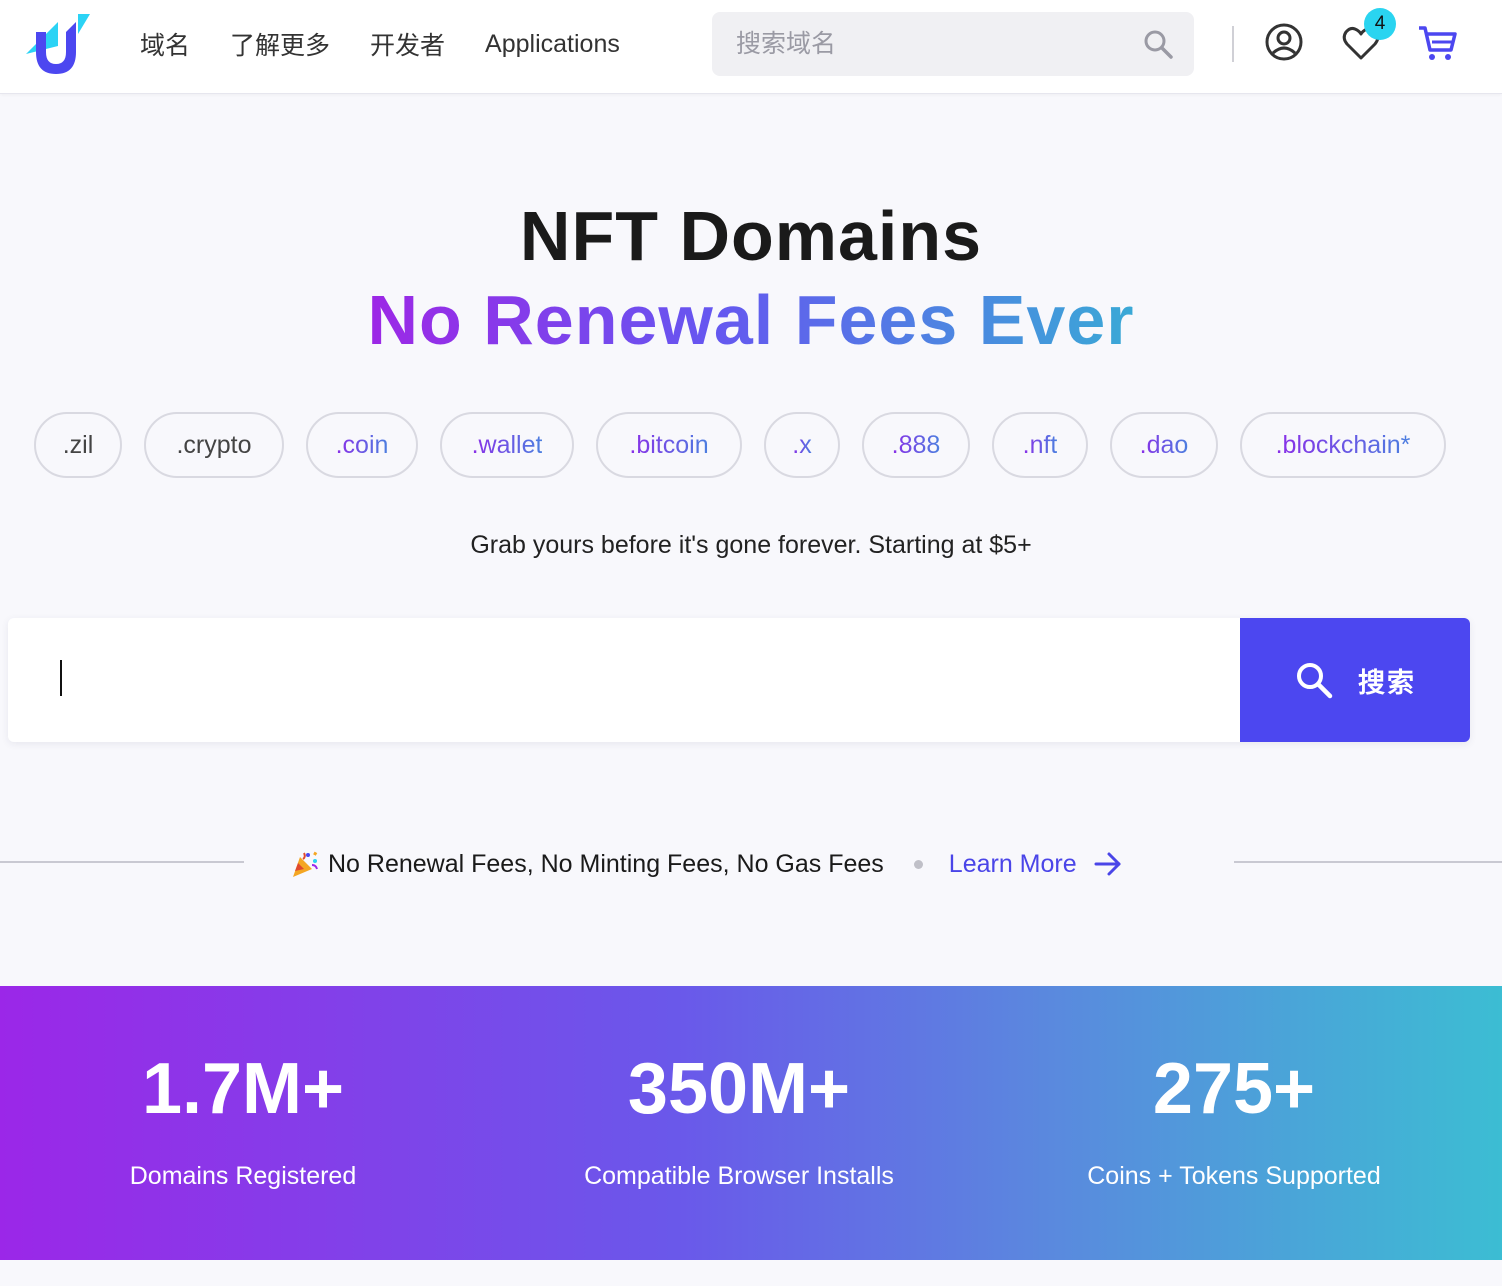 This screenshot has height=1286, width=1502. I want to click on tld-chip-label: .coin, so click(362, 444).